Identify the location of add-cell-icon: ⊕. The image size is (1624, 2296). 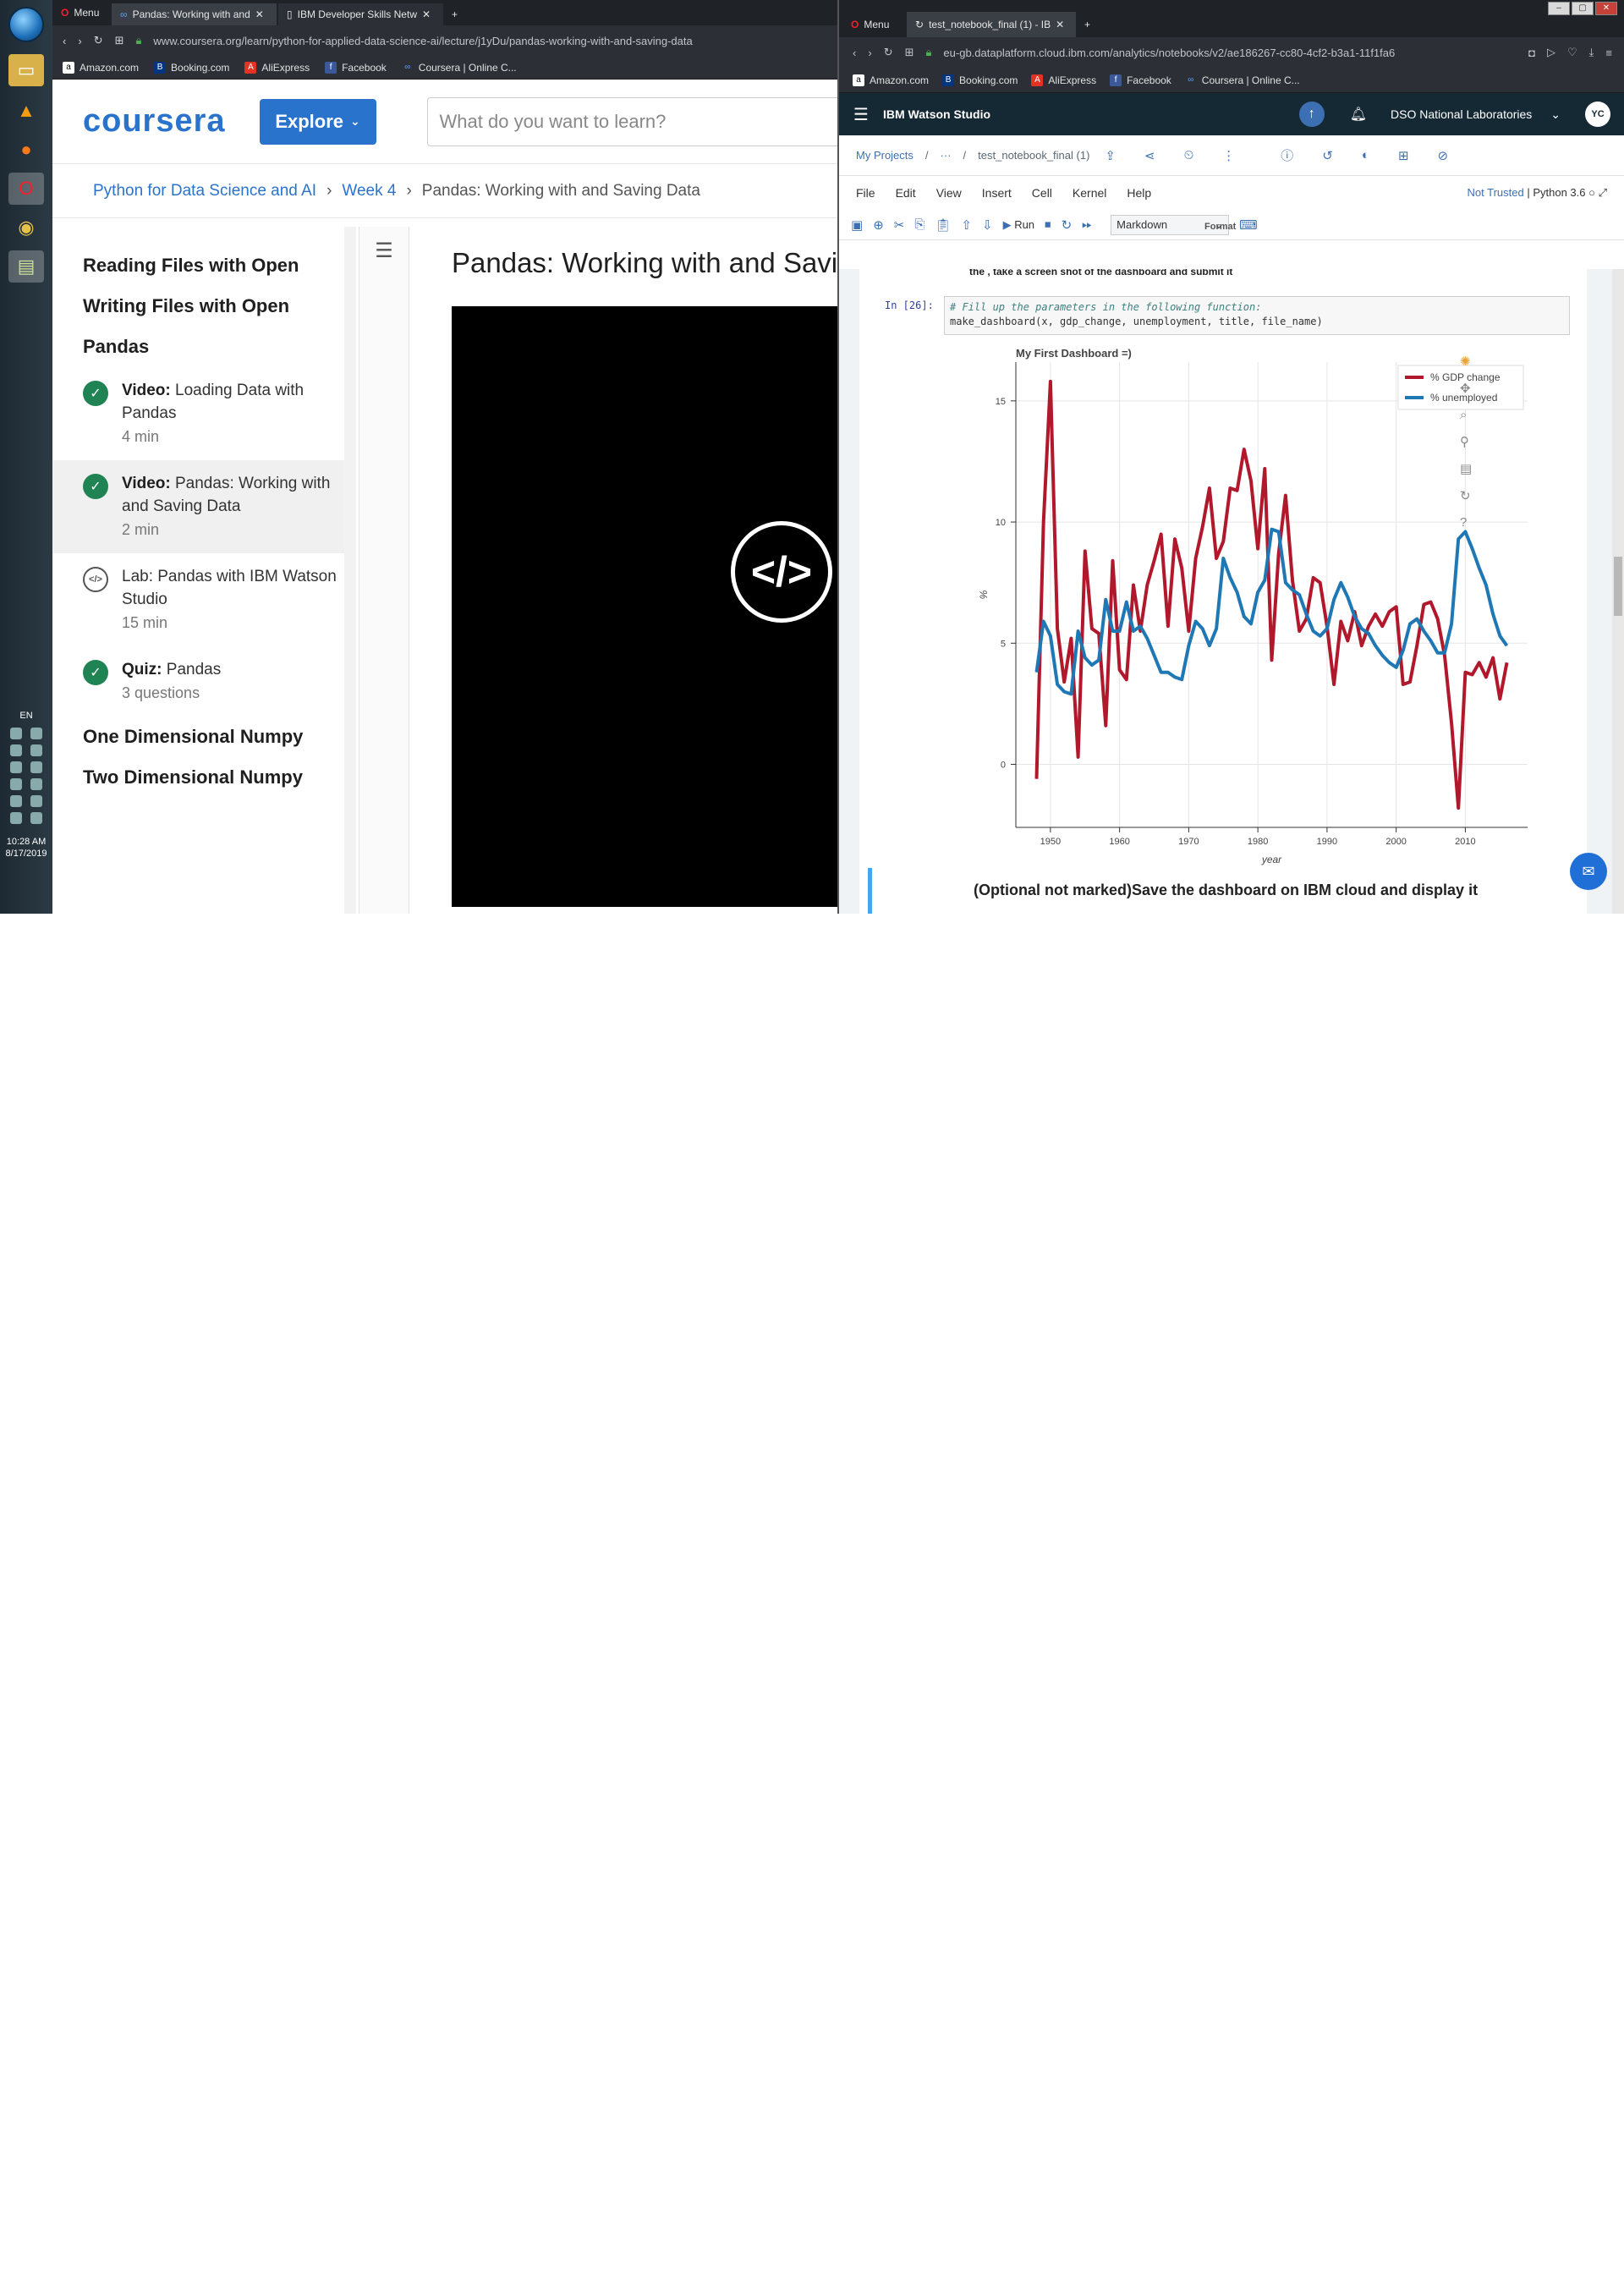
(879, 225).